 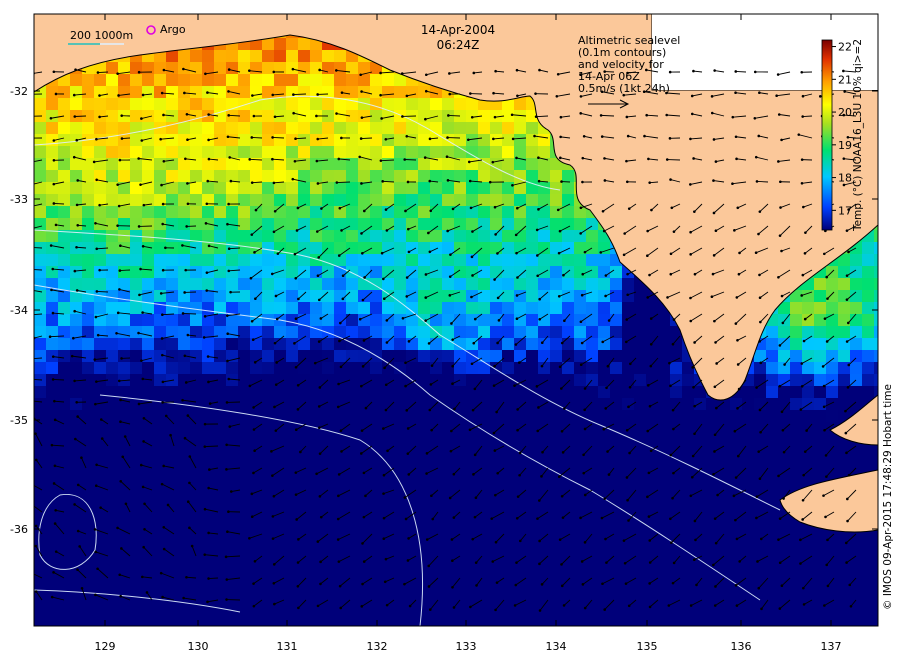 I want to click on colorbar-tick-label: 18, so click(x=845, y=178).